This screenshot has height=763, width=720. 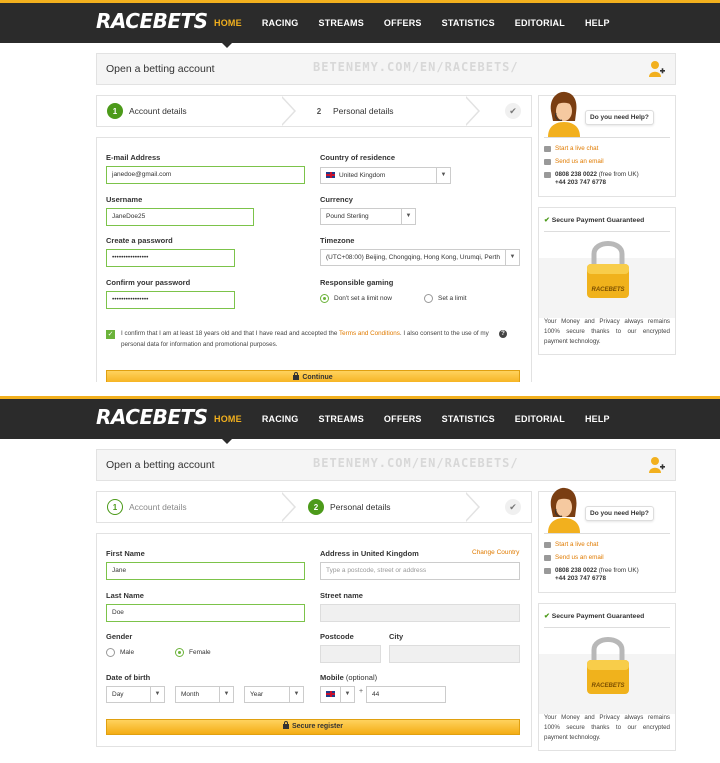 What do you see at coordinates (180, 217) in the screenshot?
I see `username-input: JaneDoe25` at bounding box center [180, 217].